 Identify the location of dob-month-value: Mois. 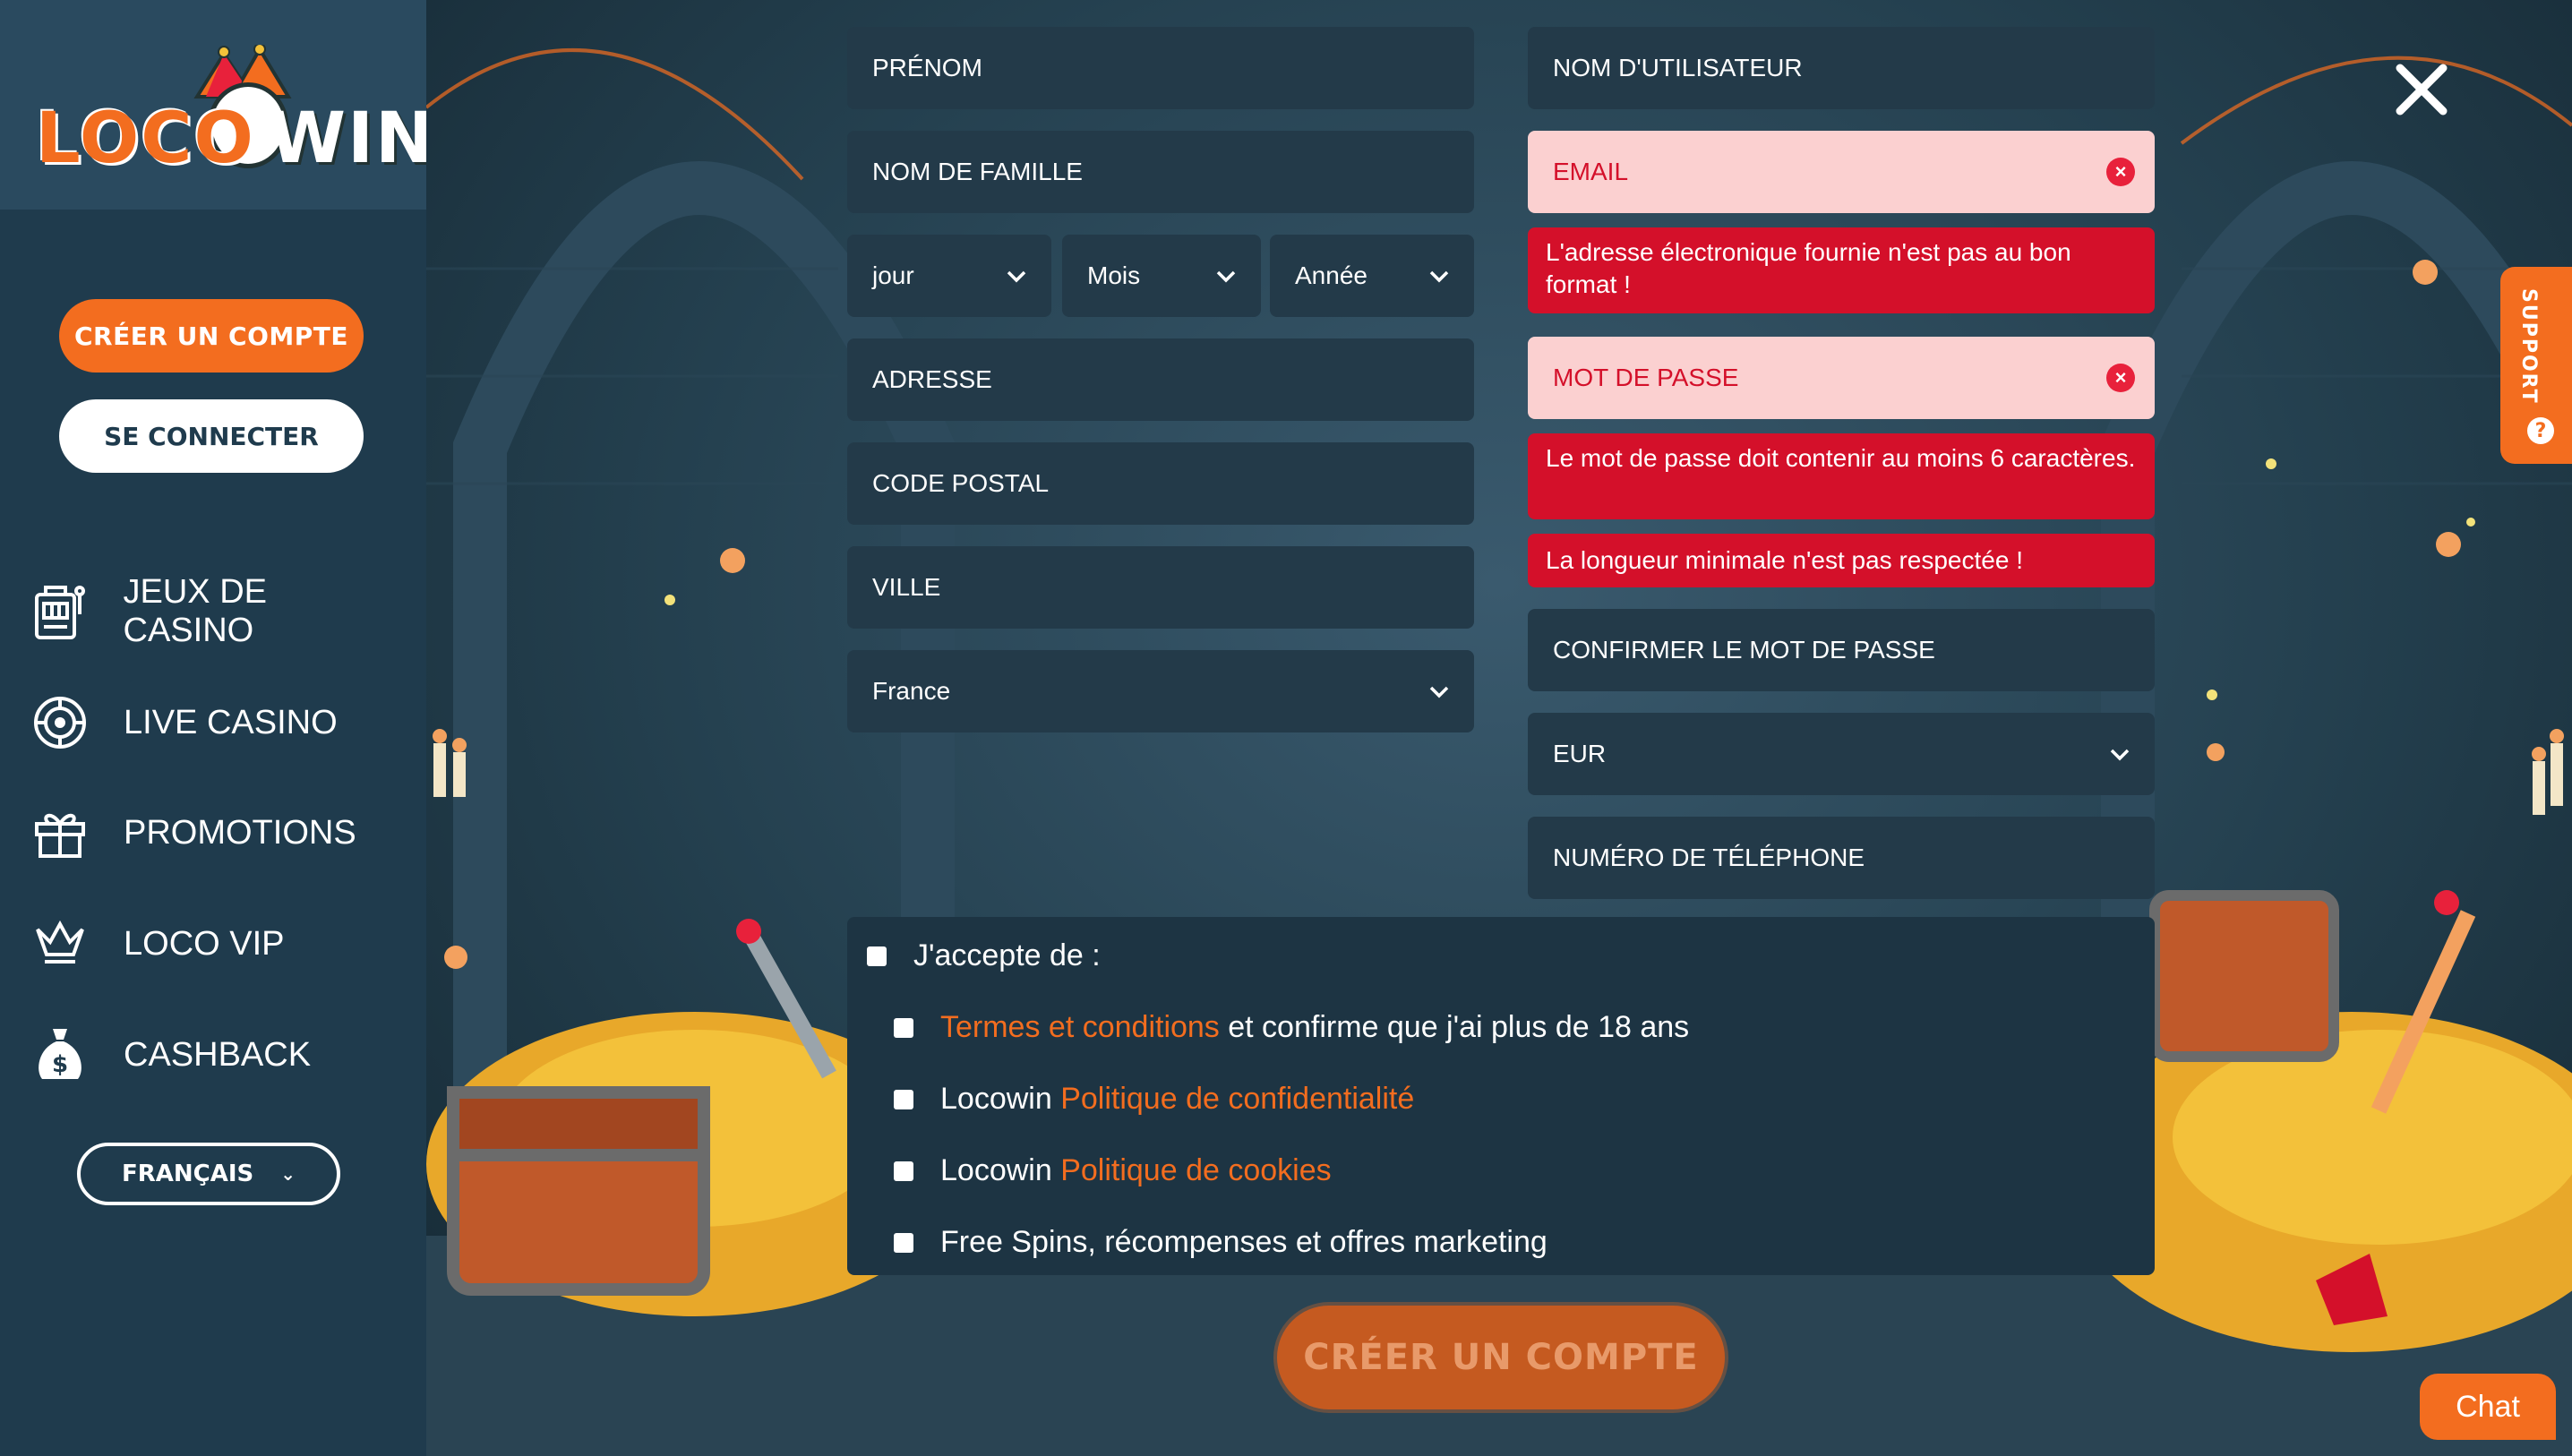
(1114, 275).